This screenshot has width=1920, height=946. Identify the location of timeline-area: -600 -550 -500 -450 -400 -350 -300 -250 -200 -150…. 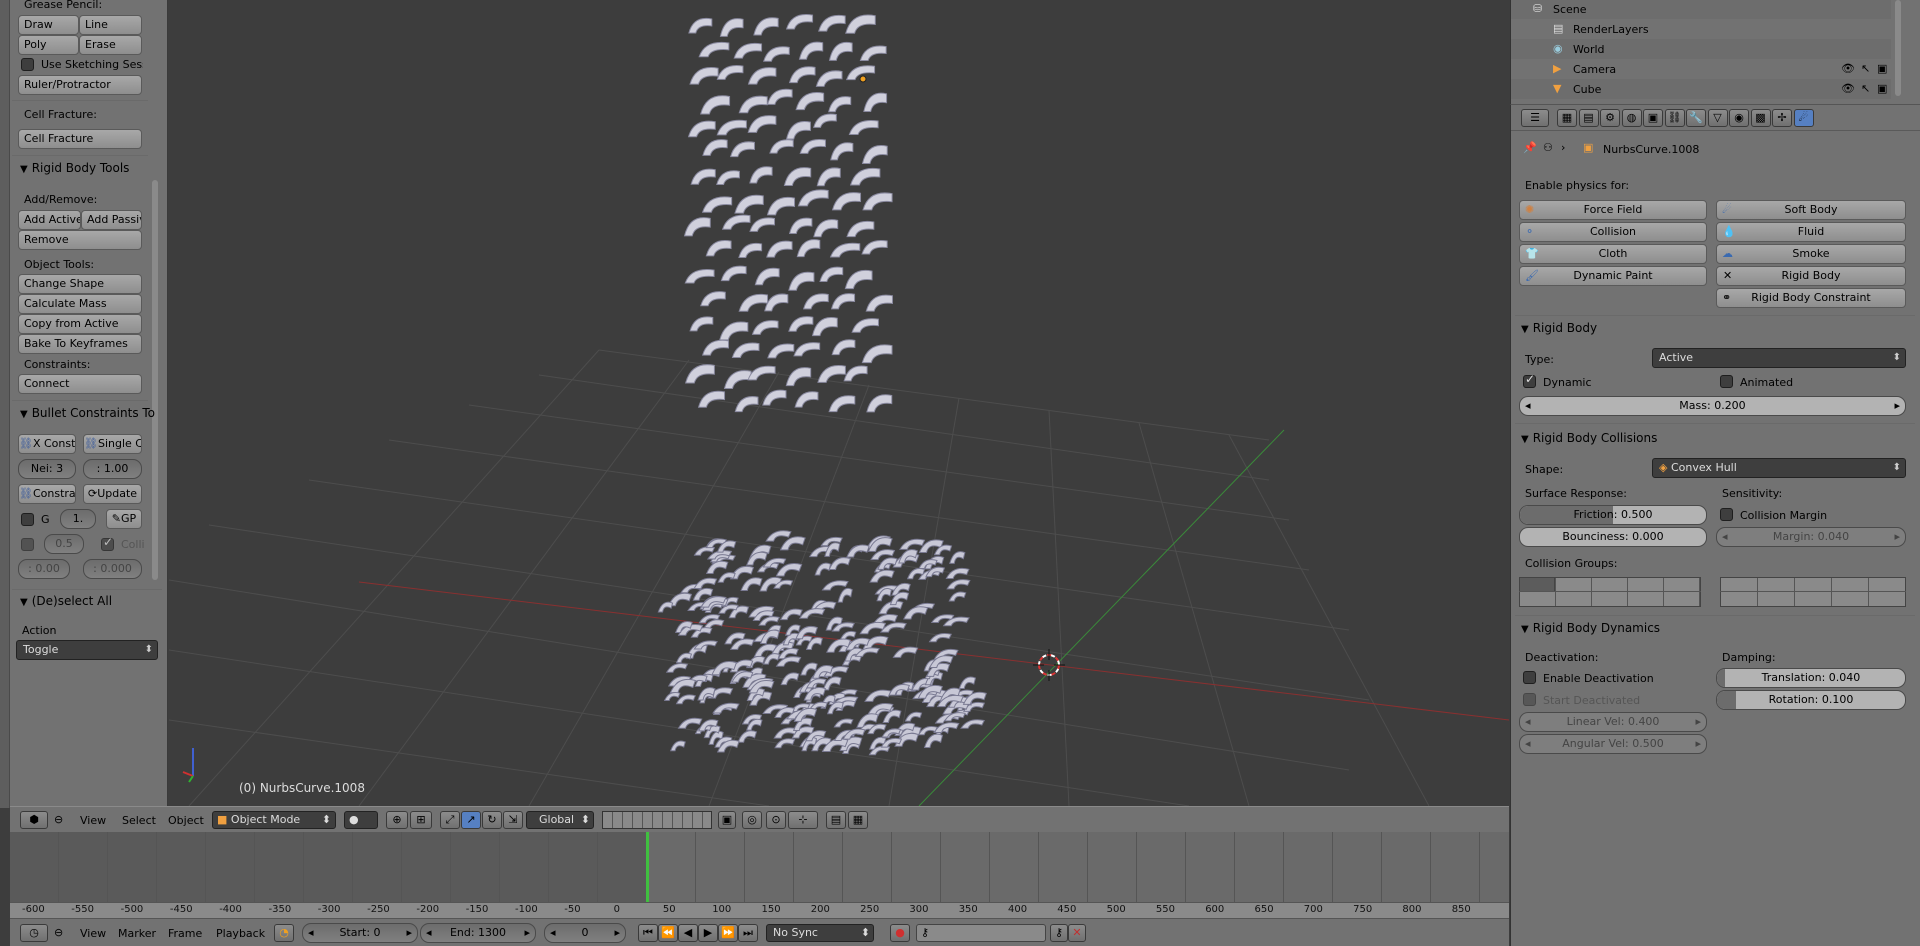
(759, 875).